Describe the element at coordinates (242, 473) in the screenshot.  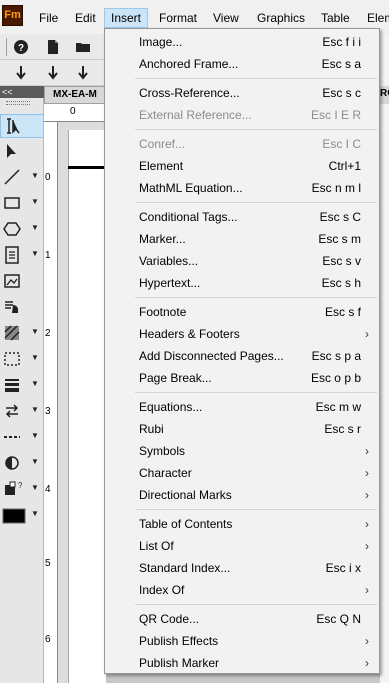
I see `menu-item-character: Character ›` at that location.